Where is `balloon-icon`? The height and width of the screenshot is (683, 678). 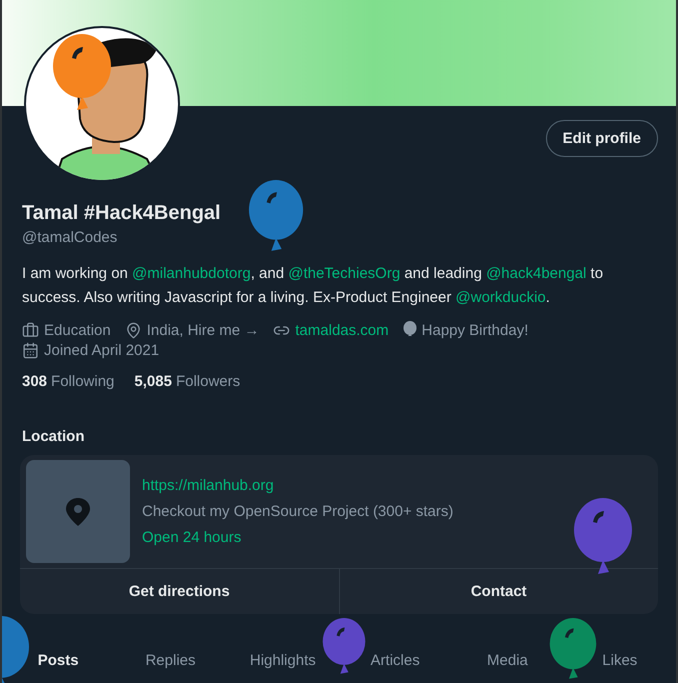
balloon-icon is located at coordinates (409, 330).